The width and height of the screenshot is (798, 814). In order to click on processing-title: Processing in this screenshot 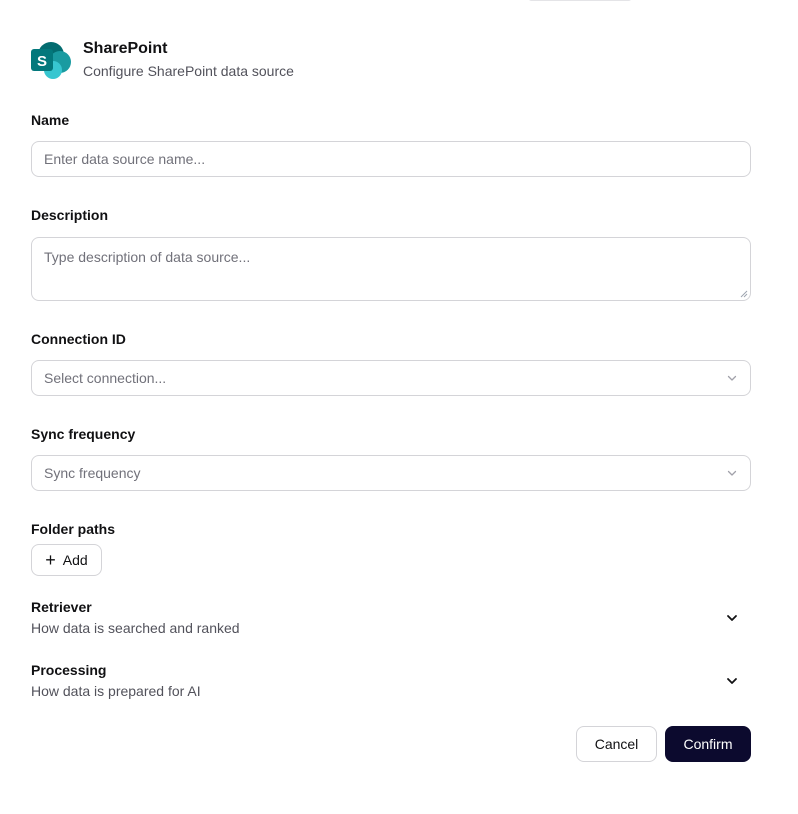, I will do `click(69, 670)`.